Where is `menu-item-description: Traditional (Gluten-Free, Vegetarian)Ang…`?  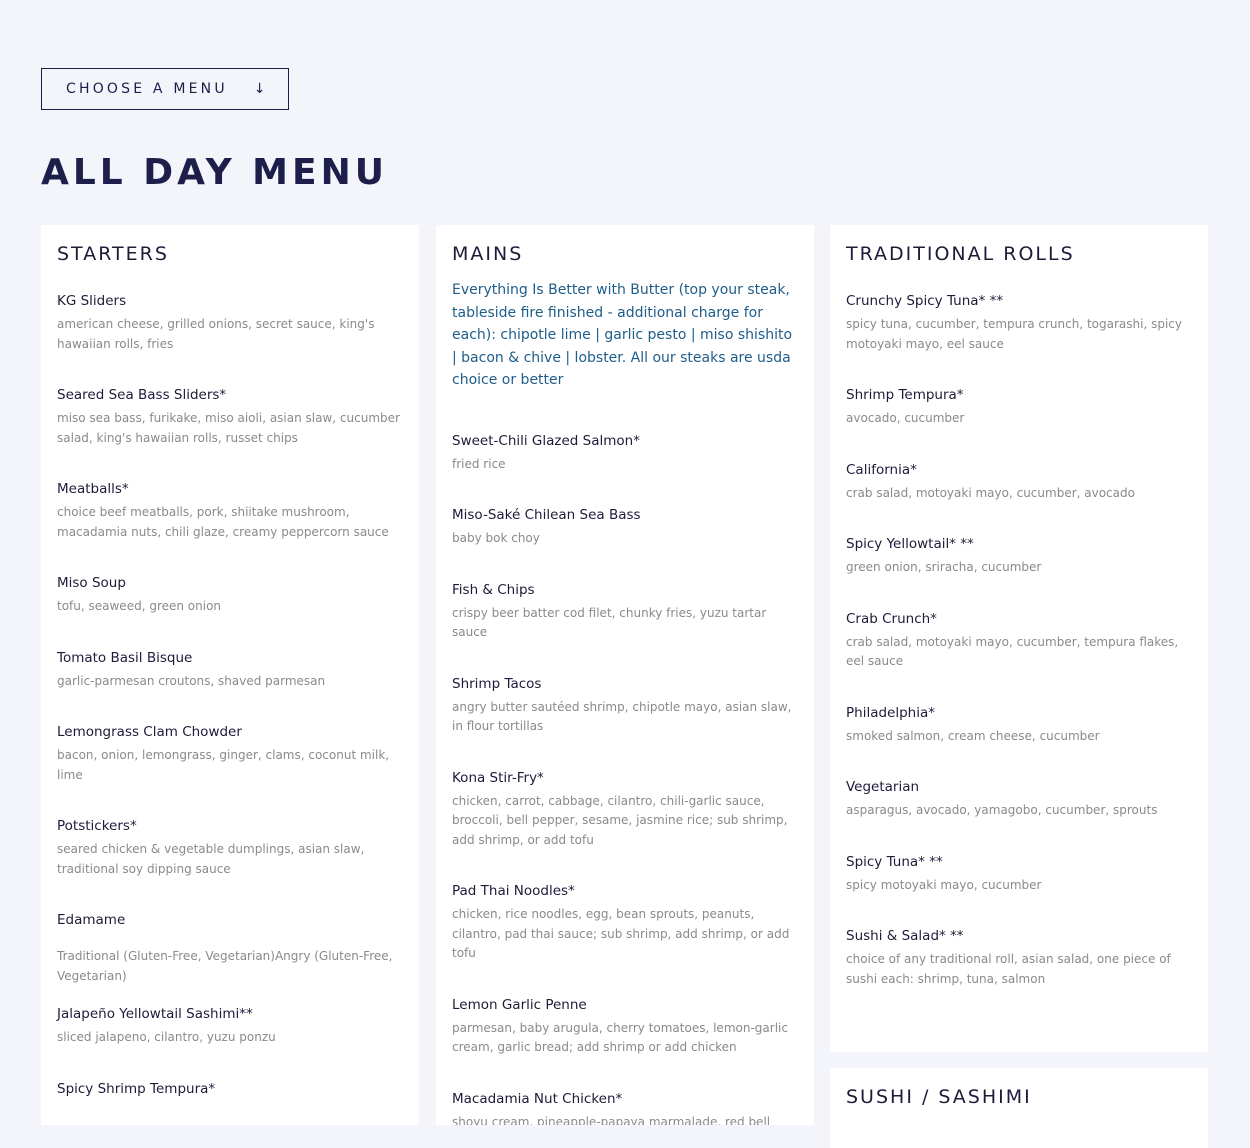
menu-item-description: Traditional (Gluten-Free, Vegetarian)Ang… is located at coordinates (225, 966).